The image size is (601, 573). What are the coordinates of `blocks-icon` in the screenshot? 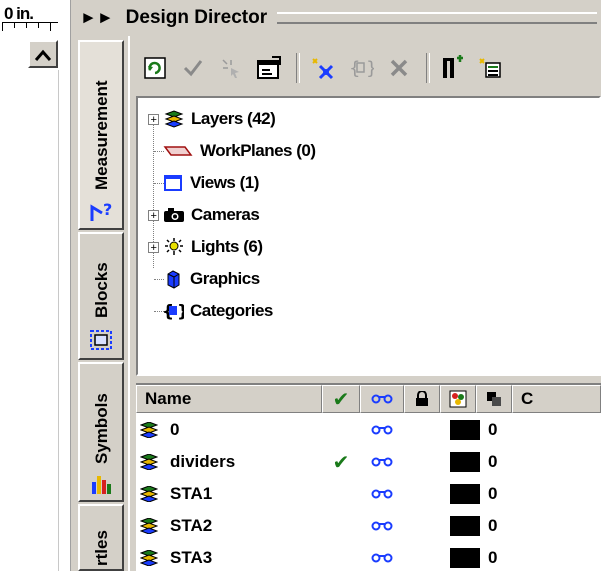 It's located at (102, 340).